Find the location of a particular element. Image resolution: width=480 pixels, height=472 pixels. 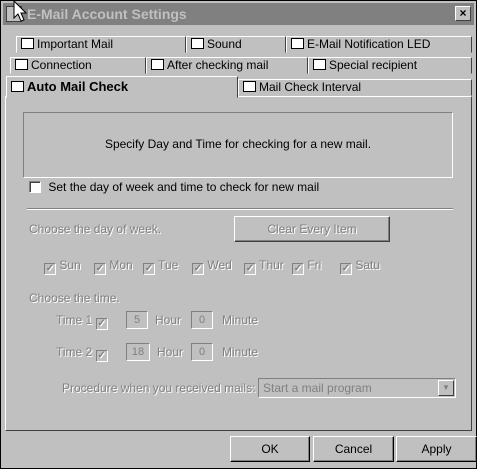

day-checkbox-mon: ✓ Mon is located at coordinates (113, 266).